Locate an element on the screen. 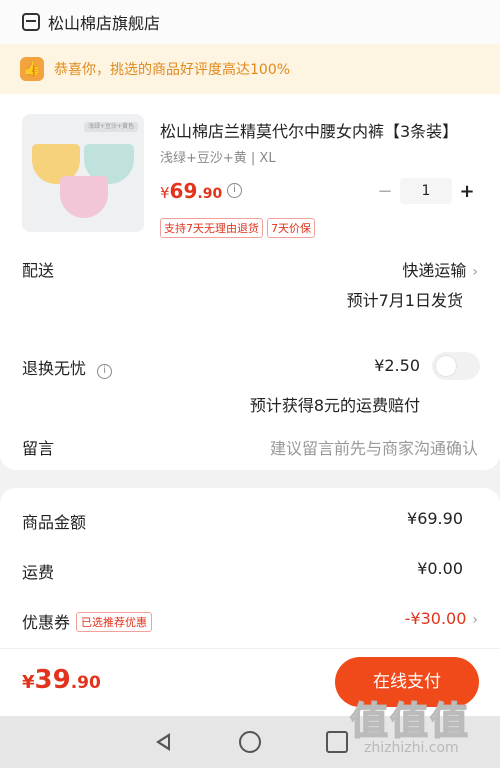  shipping-value: ¥0.00 is located at coordinates (440, 568).